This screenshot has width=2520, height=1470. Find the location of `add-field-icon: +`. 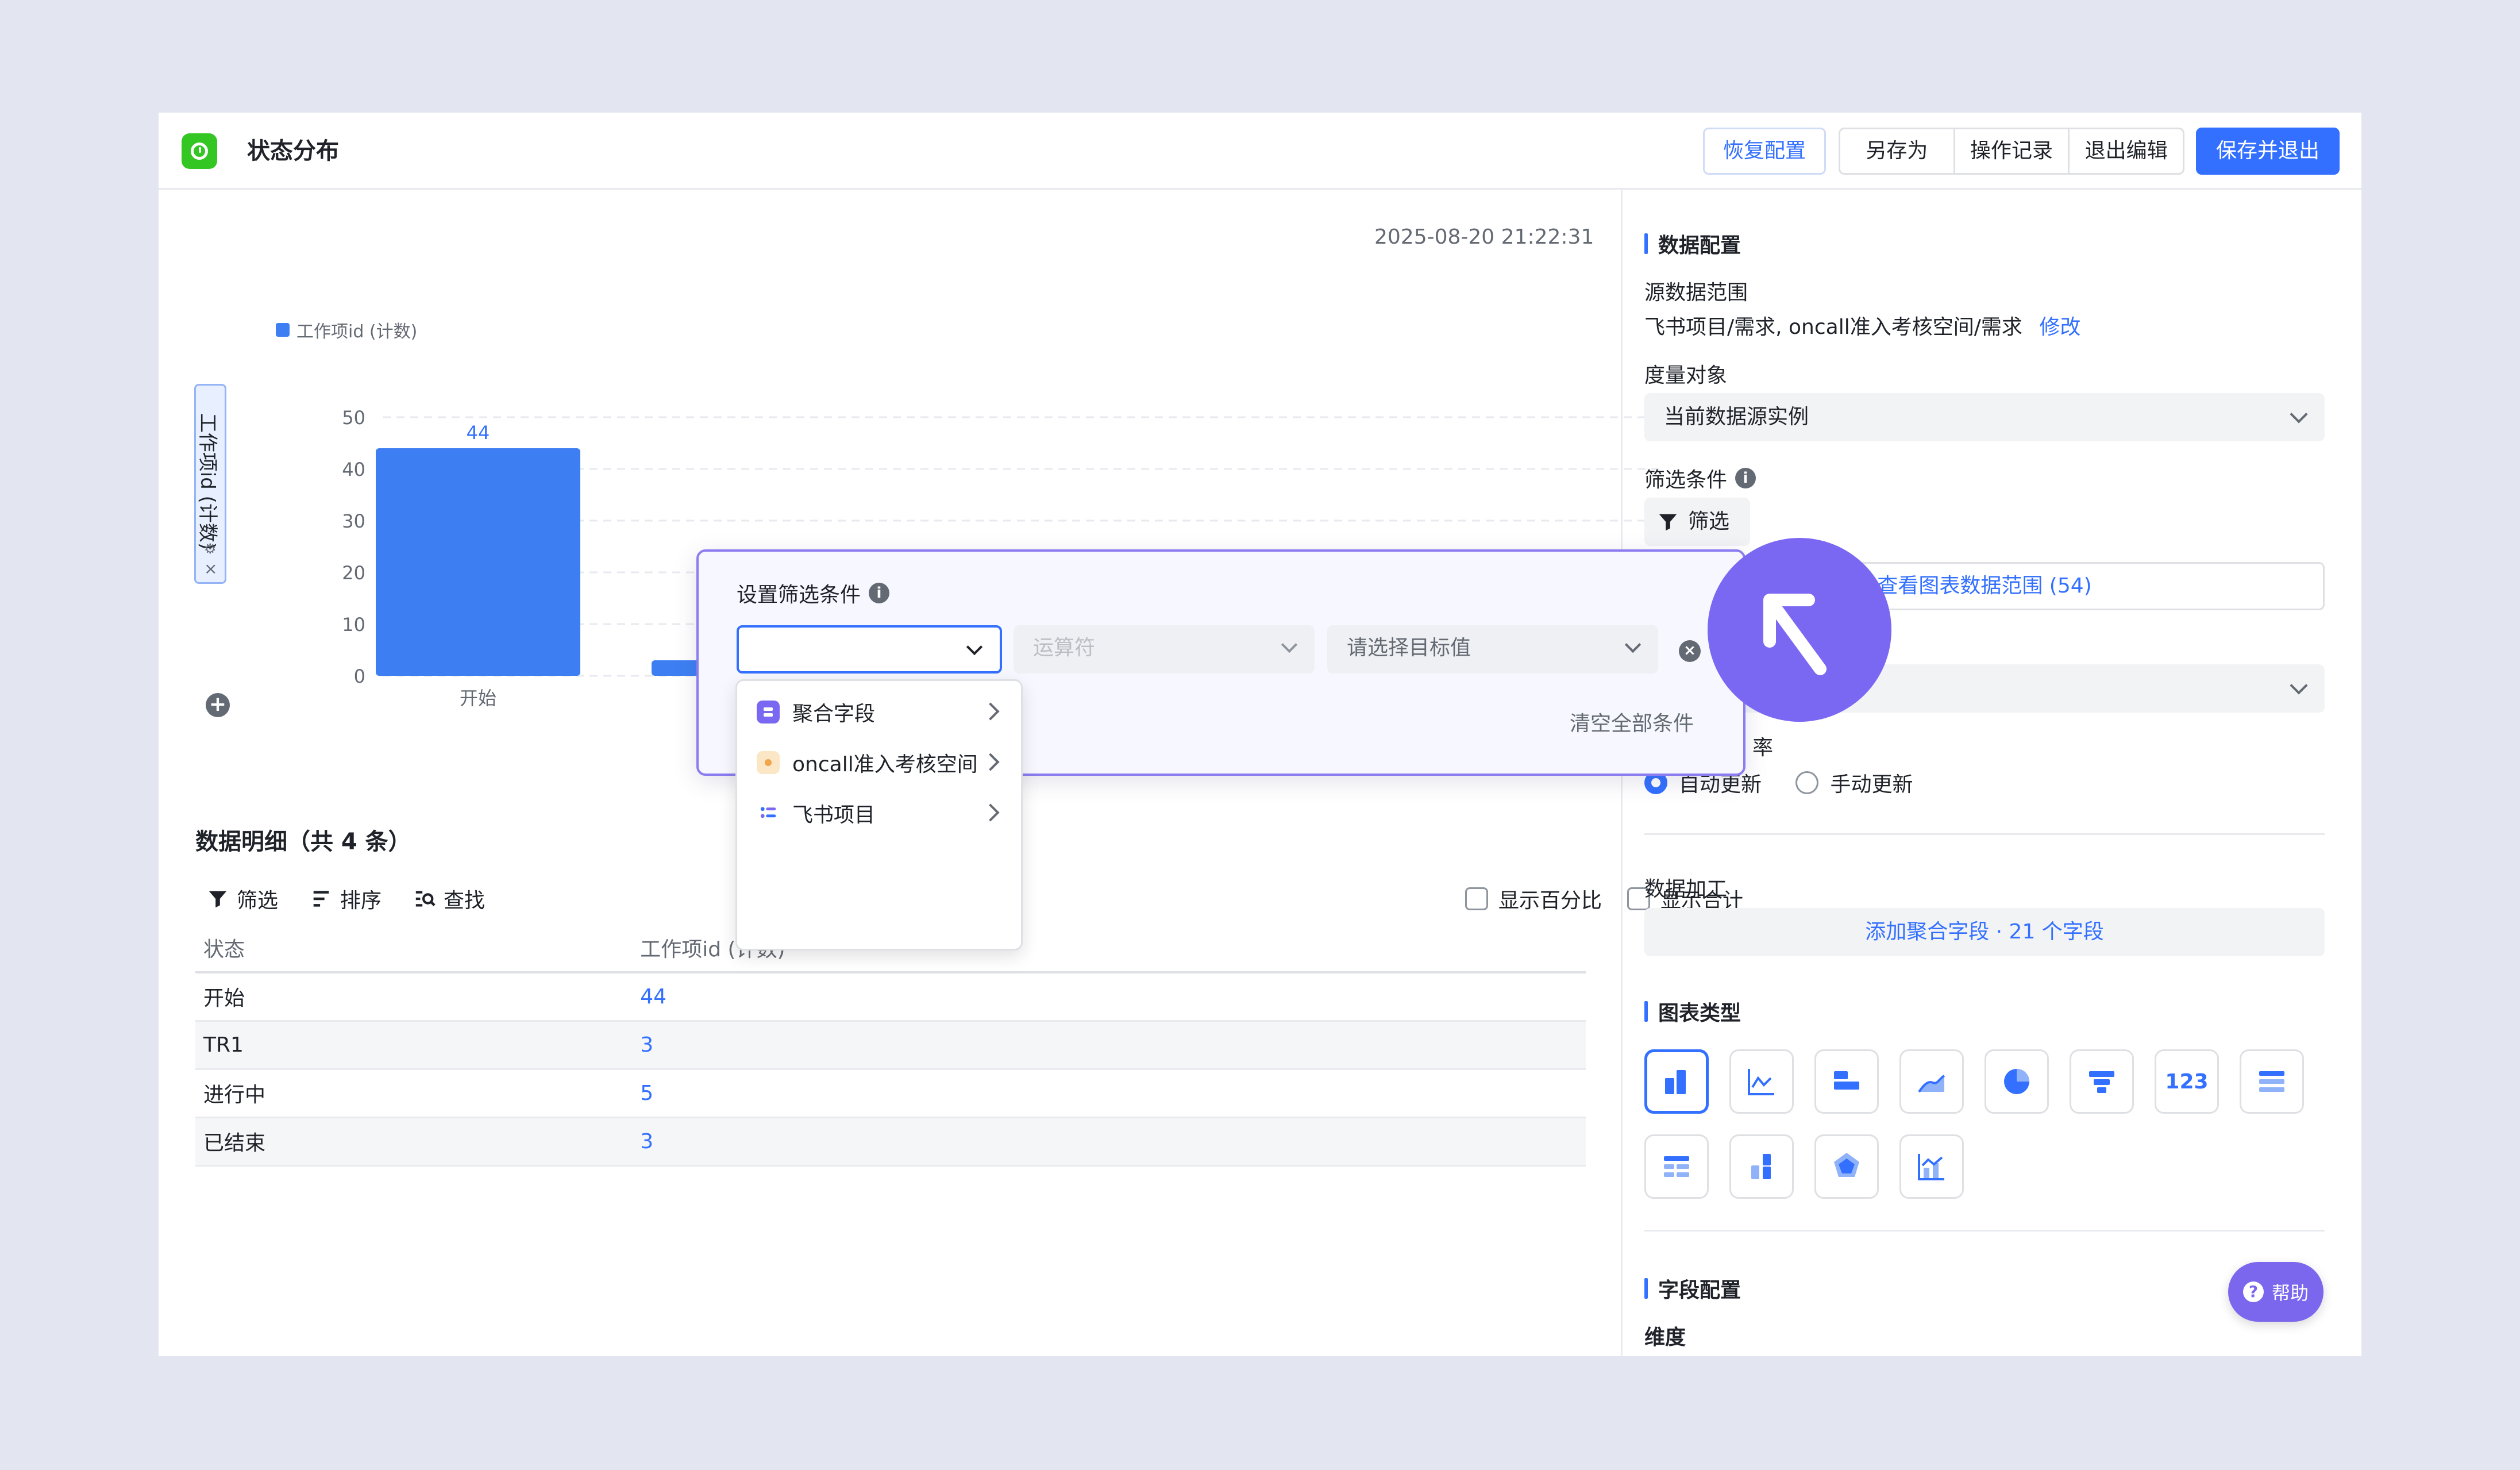

add-field-icon: + is located at coordinates (218, 705).